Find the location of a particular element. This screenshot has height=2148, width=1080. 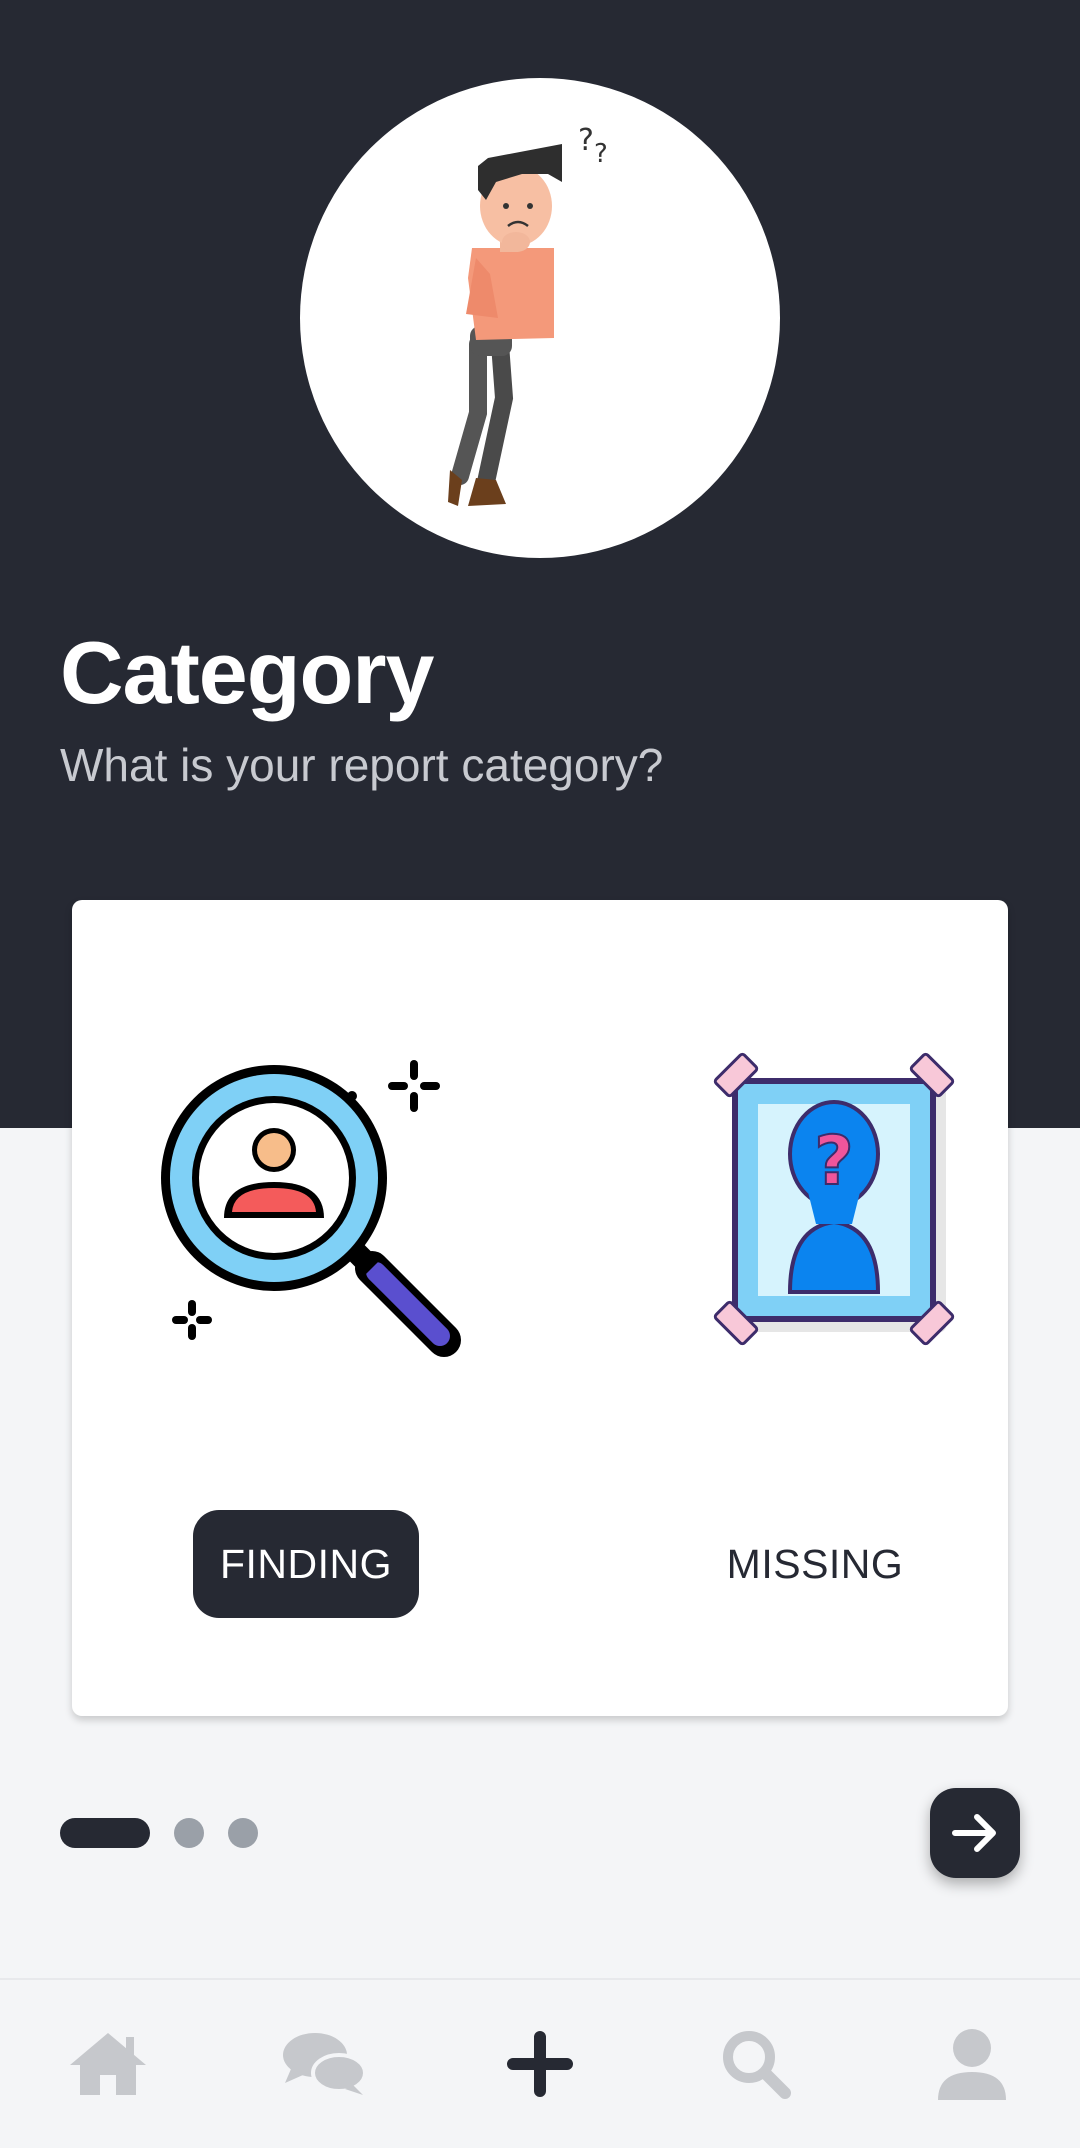

thinking-man-icon: ? ? is located at coordinates (528, 314).